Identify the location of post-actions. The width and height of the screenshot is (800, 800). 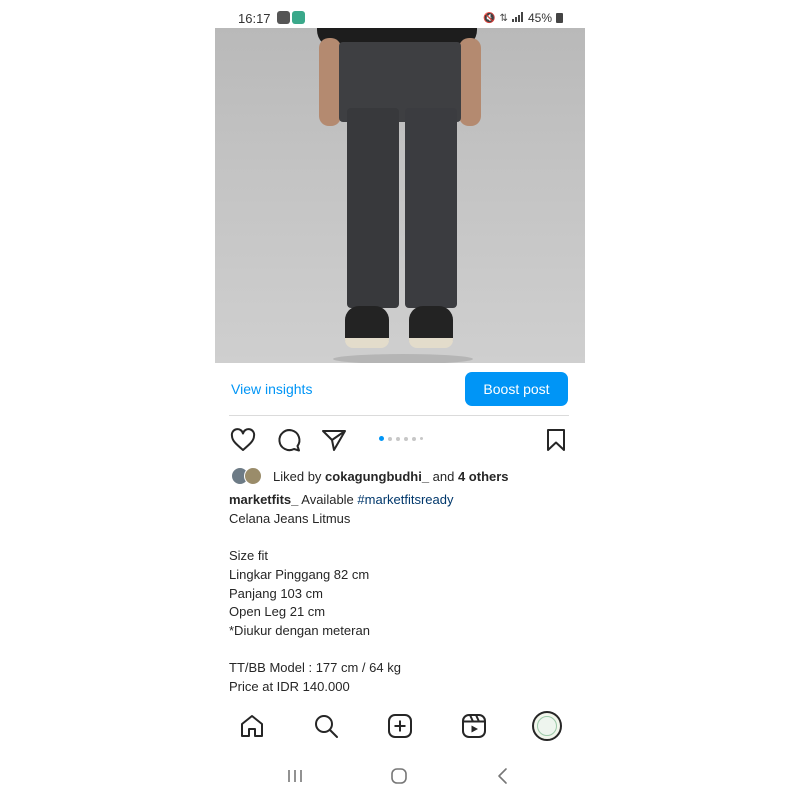
(400, 440).